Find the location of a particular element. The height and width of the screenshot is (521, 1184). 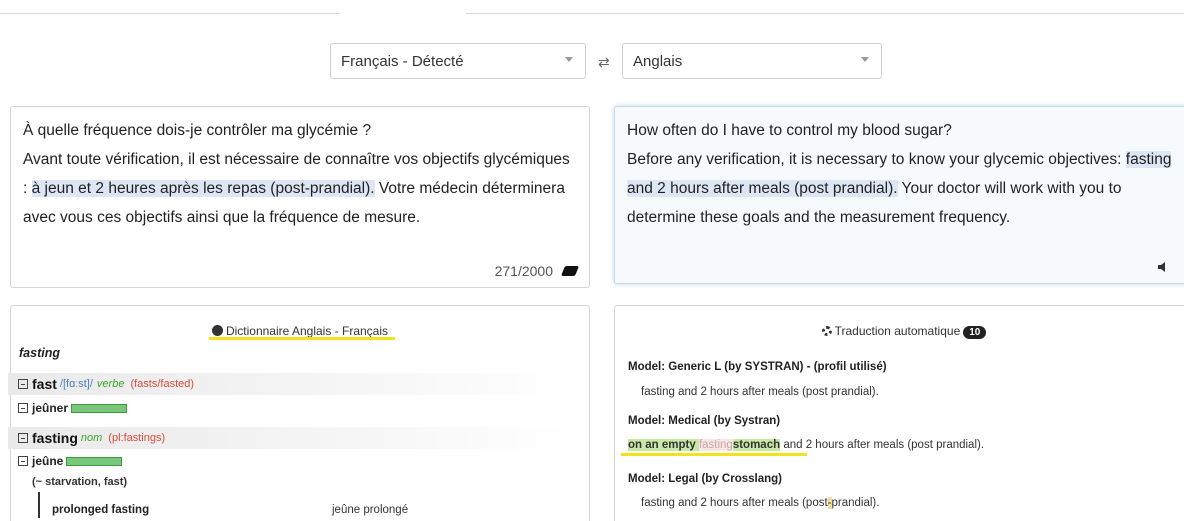

target-language-select: Anglais is located at coordinates (752, 61).